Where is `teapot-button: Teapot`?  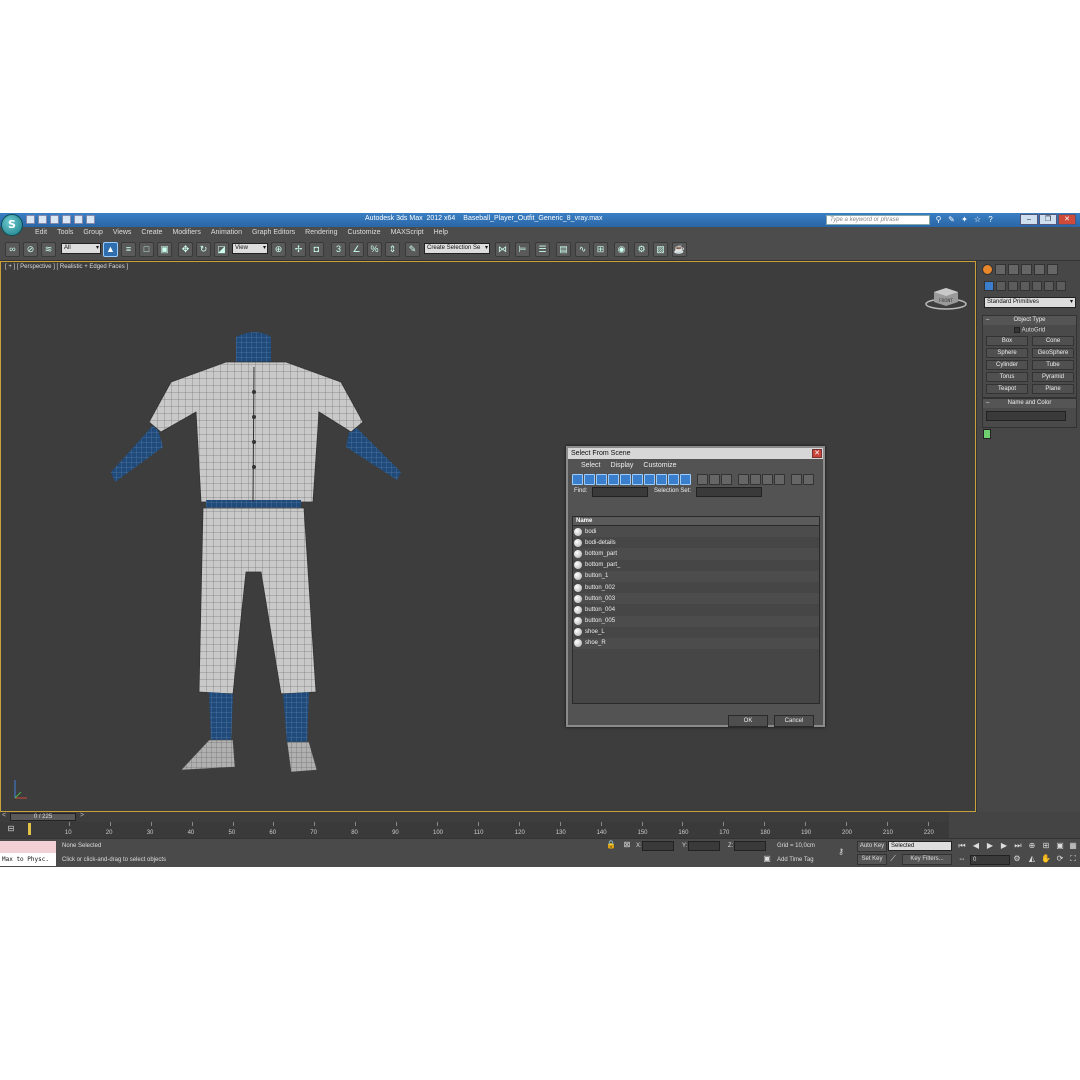
teapot-button: Teapot is located at coordinates (1007, 388).